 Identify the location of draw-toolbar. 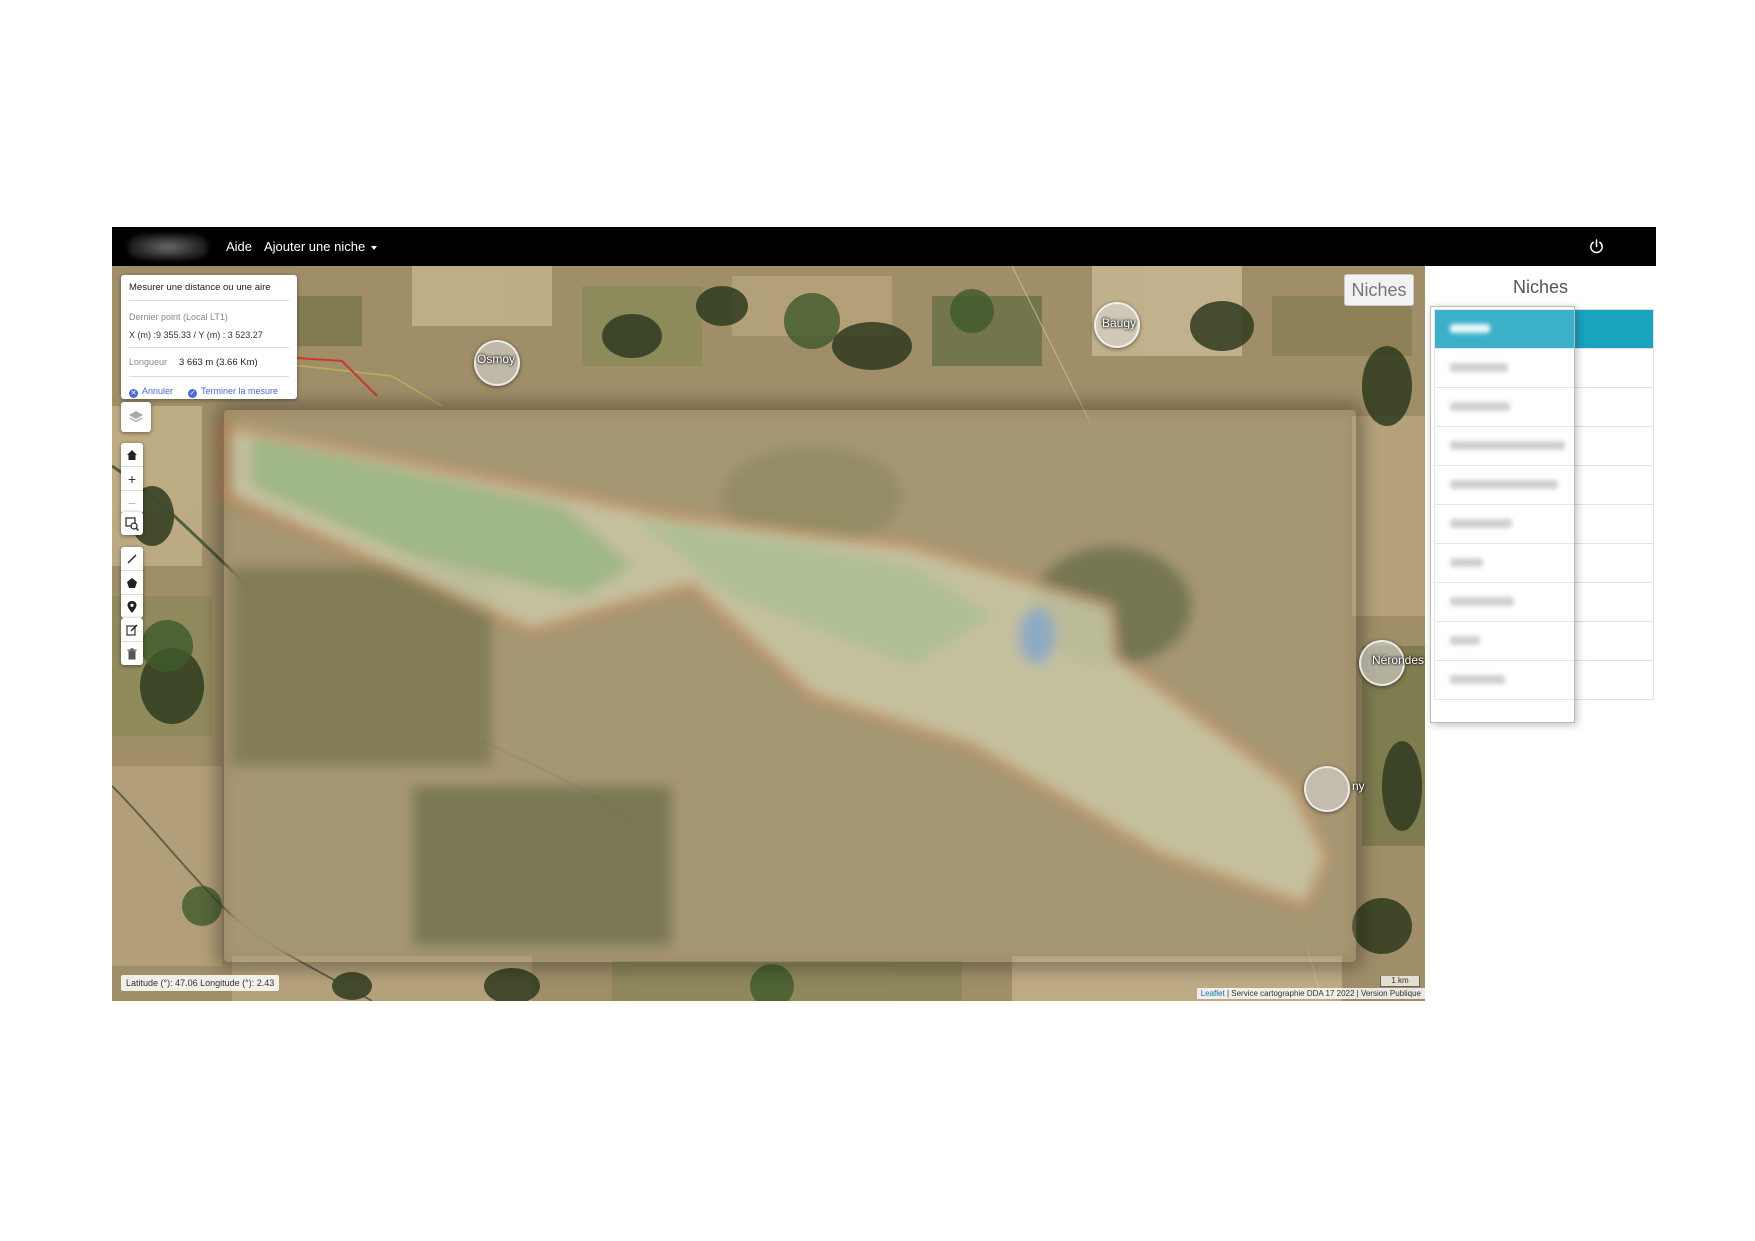
(132, 582).